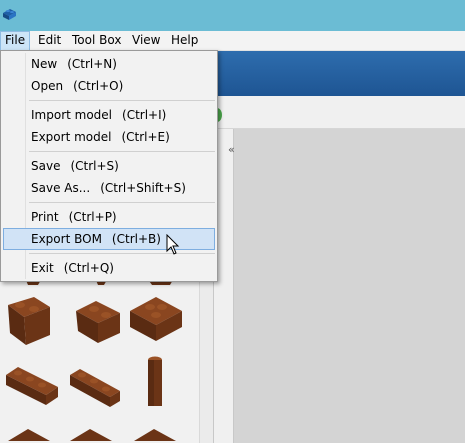 The image size is (465, 443). Describe the element at coordinates (71, 137) in the screenshot. I see `menu-item-label: Export model` at that location.